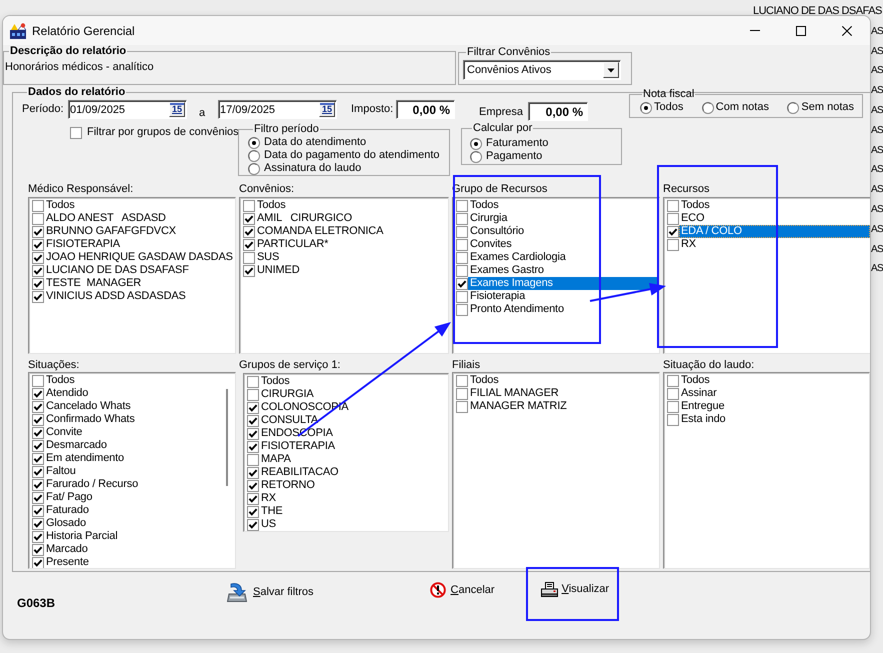  Describe the element at coordinates (315, 142) in the screenshot. I see `option-label: Data do atendimento` at that location.